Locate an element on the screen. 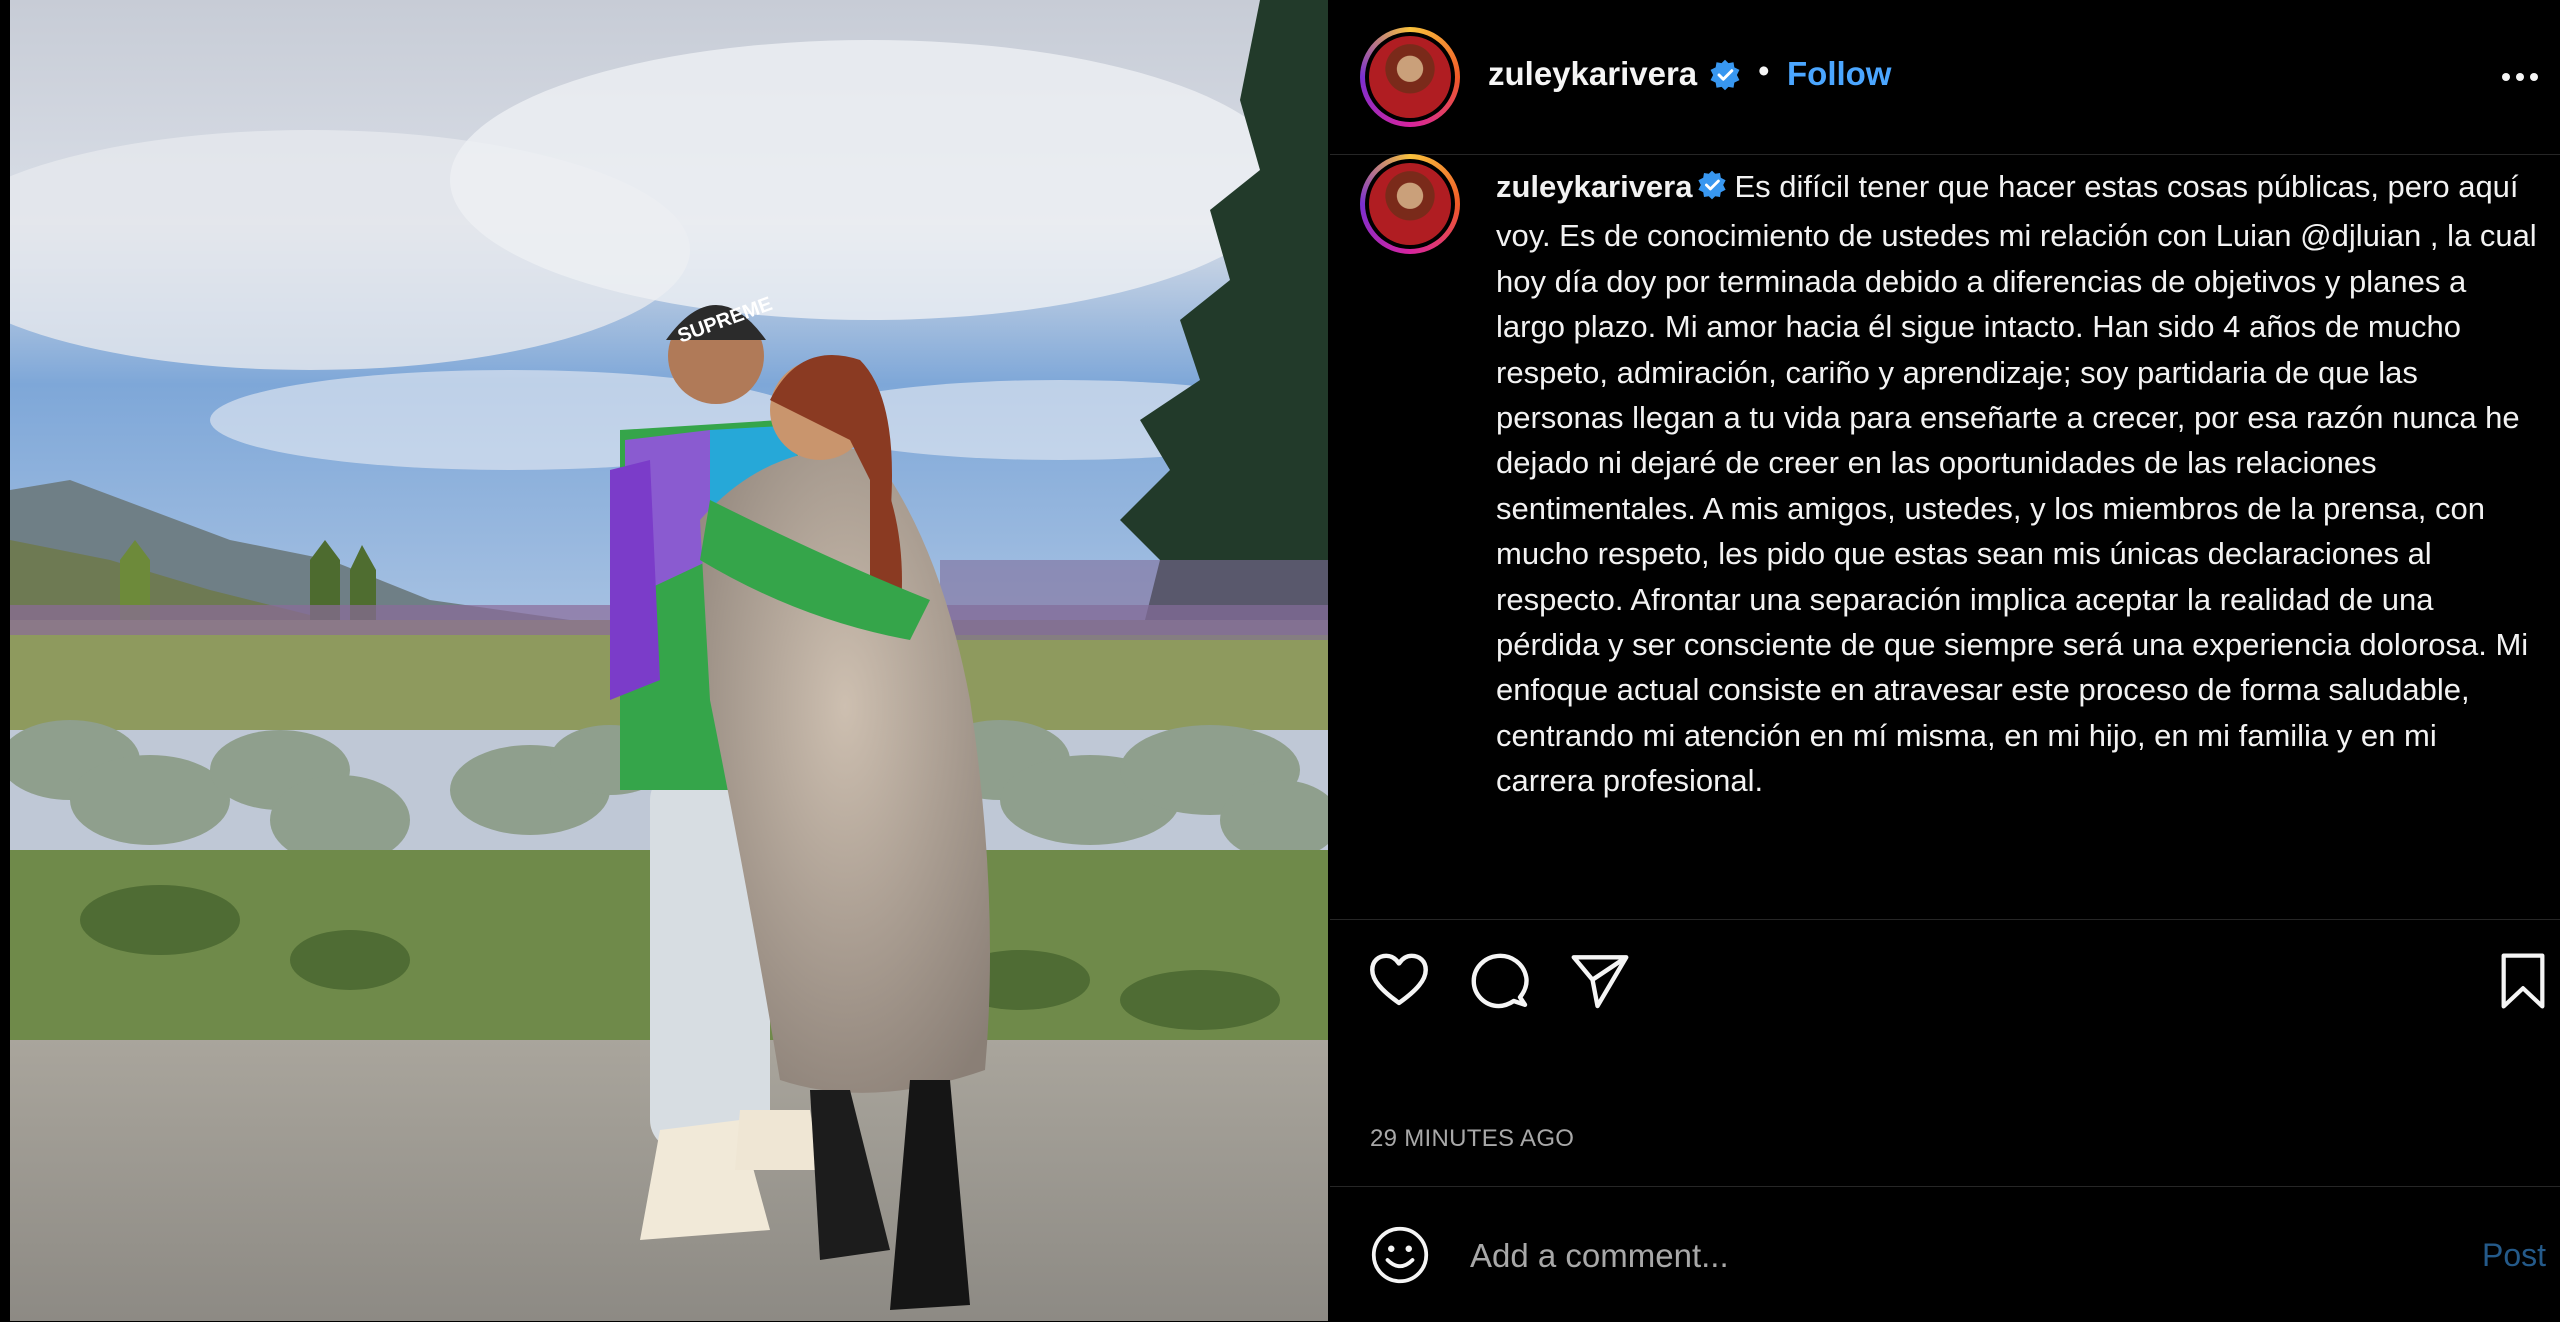  paper-plane-icon is located at coordinates (1600, 983).